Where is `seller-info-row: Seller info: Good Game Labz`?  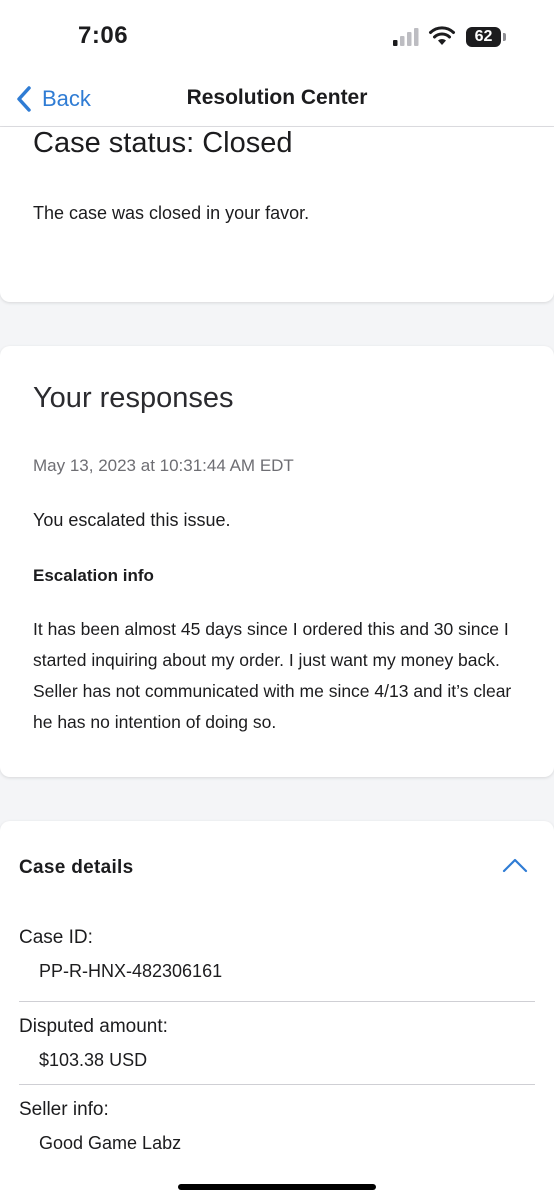 seller-info-row: Seller info: Good Game Labz is located at coordinates (277, 1126).